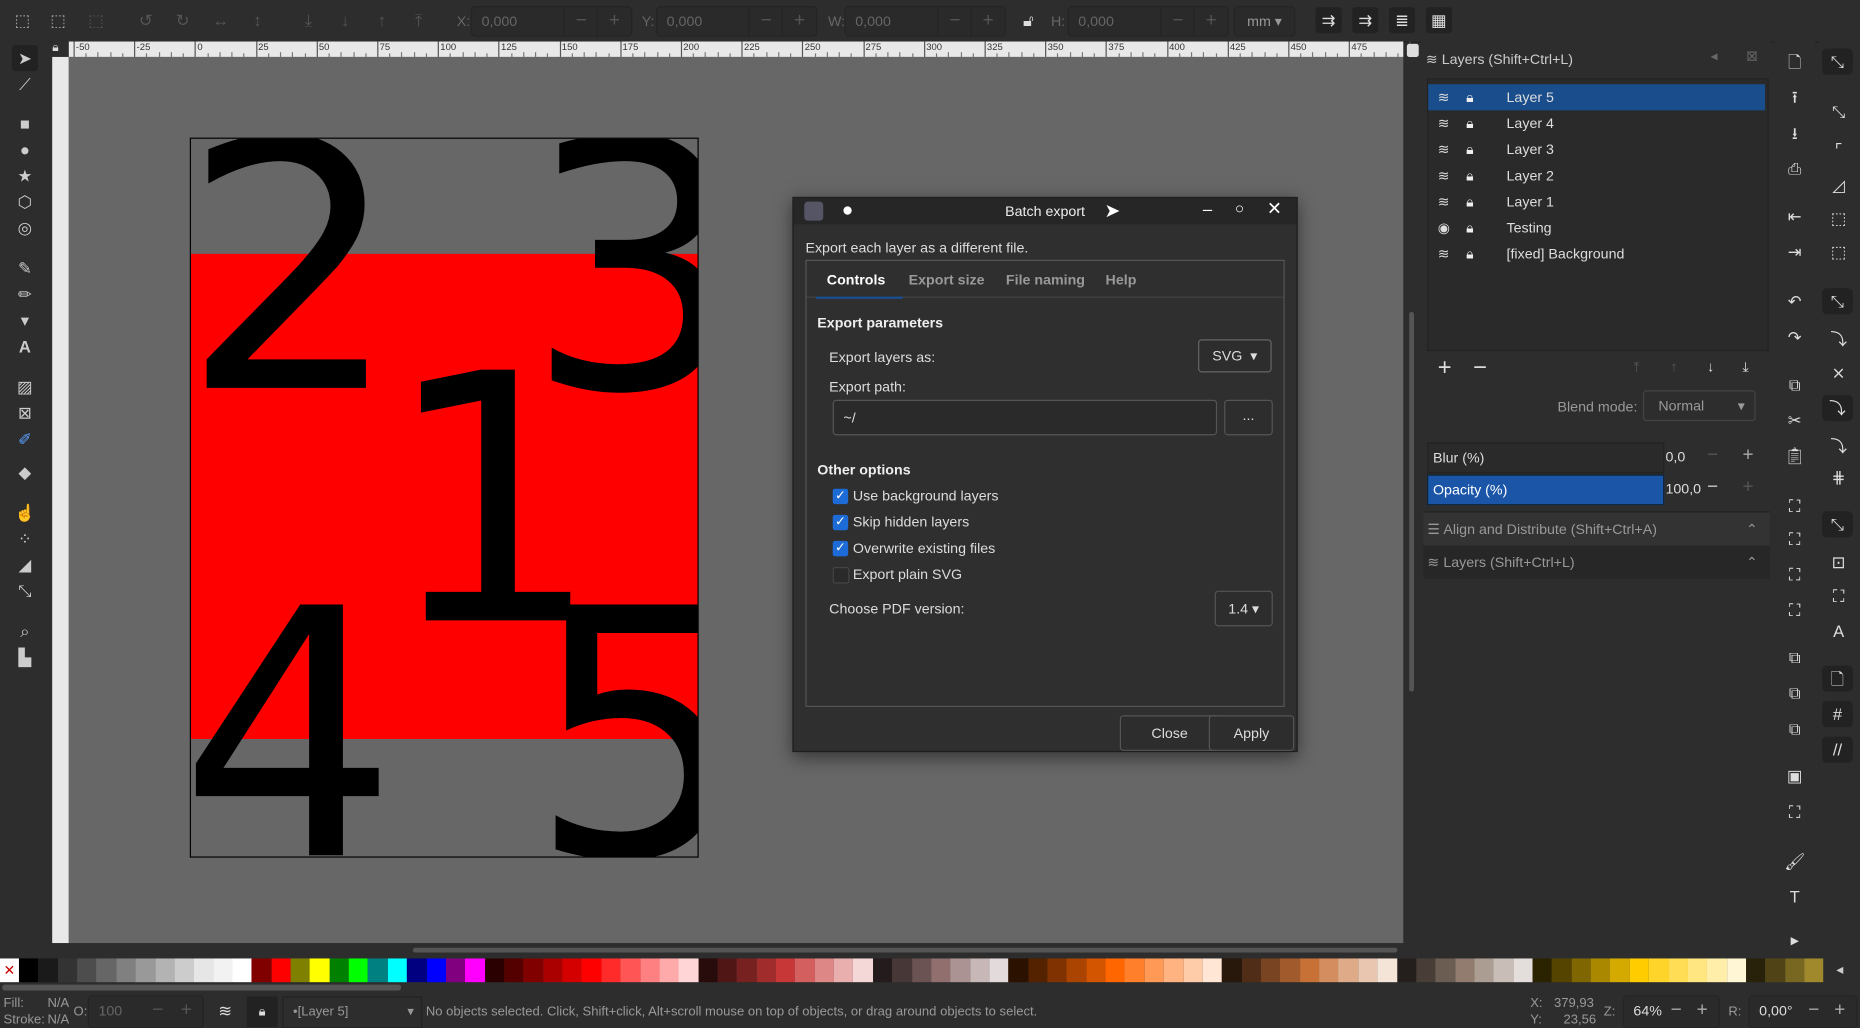 The width and height of the screenshot is (1860, 1028). Describe the element at coordinates (1683, 488) in the screenshot. I see `opacity-value: 100,0` at that location.